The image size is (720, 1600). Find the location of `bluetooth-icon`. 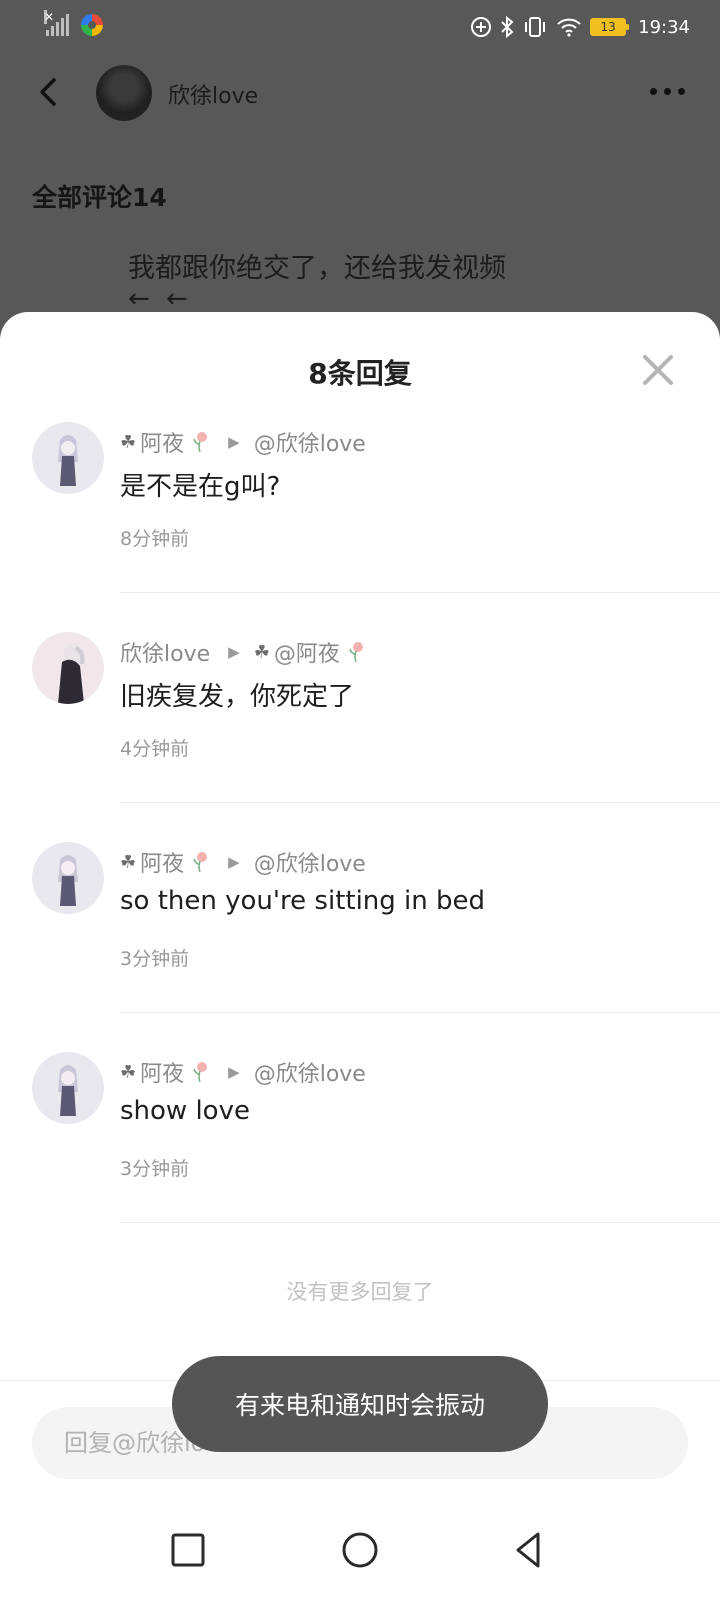

bluetooth-icon is located at coordinates (507, 27).